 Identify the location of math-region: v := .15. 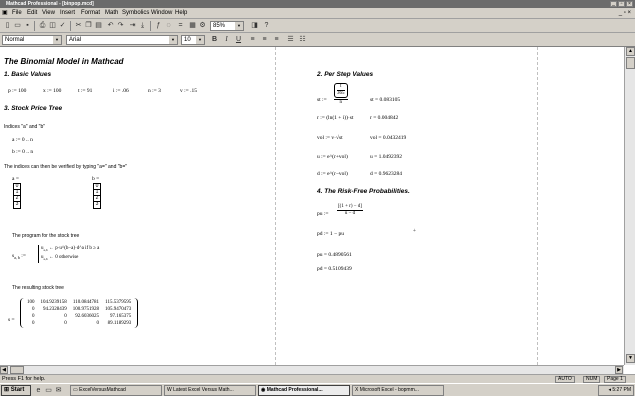
(188, 91).